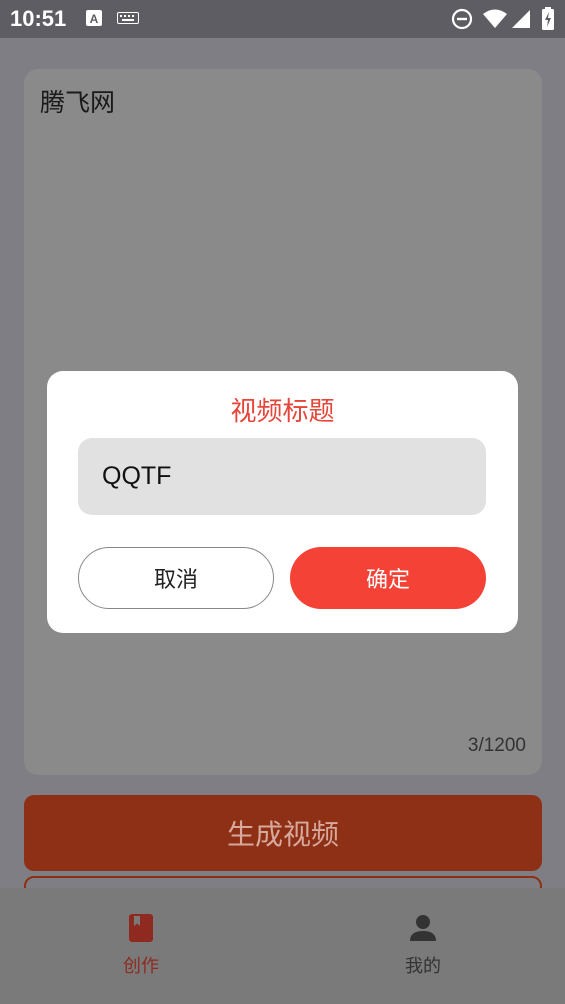  I want to click on keyboard-icon, so click(128, 18).